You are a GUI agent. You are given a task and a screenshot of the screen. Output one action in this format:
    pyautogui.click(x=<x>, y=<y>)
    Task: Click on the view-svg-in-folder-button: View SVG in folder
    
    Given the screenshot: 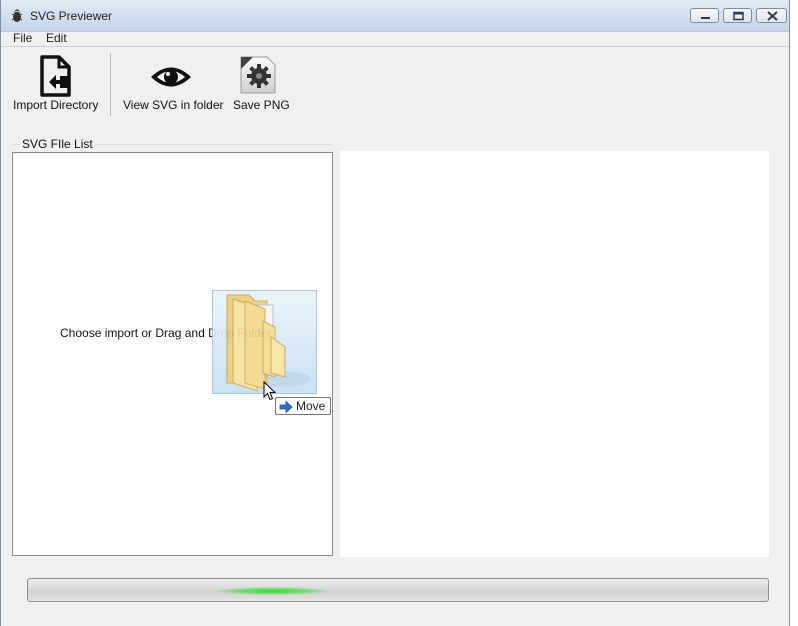 What is the action you would take?
    pyautogui.click(x=172, y=84)
    